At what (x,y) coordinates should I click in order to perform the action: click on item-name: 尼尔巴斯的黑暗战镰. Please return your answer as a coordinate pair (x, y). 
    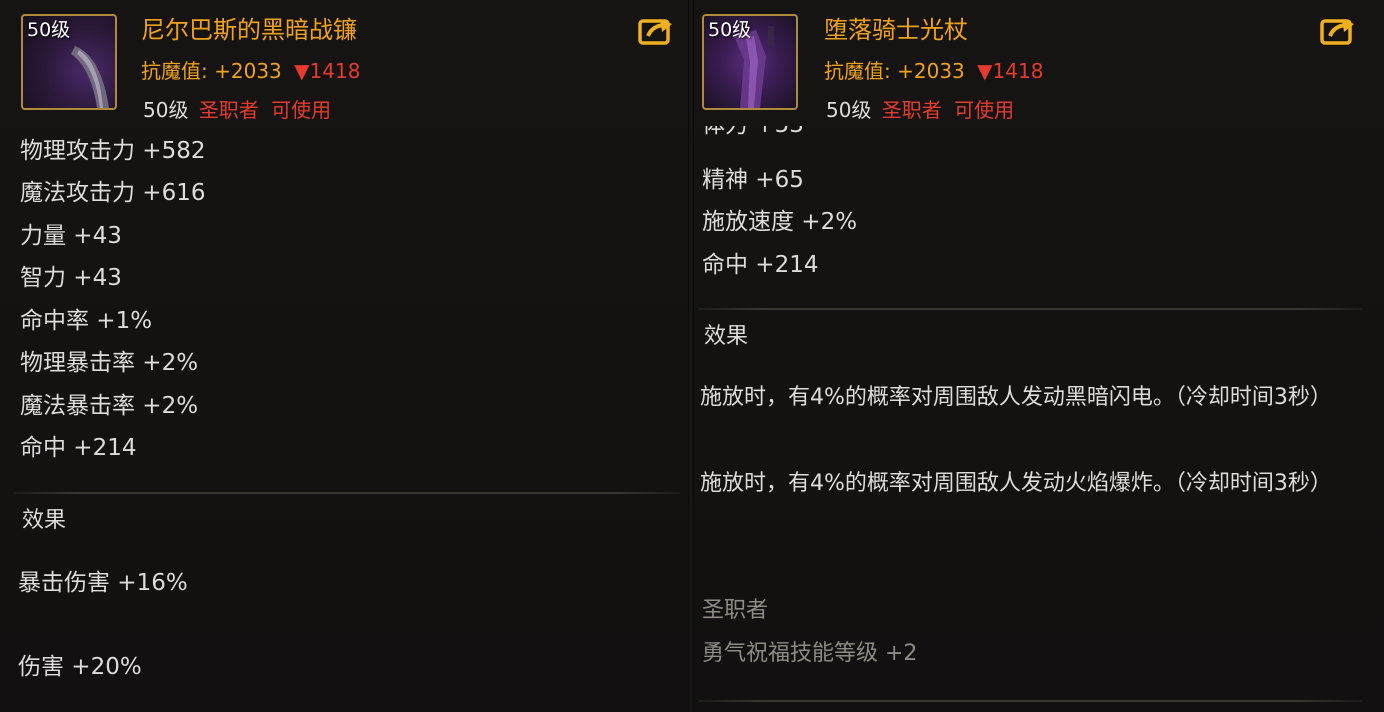
    Looking at the image, I should click on (249, 30).